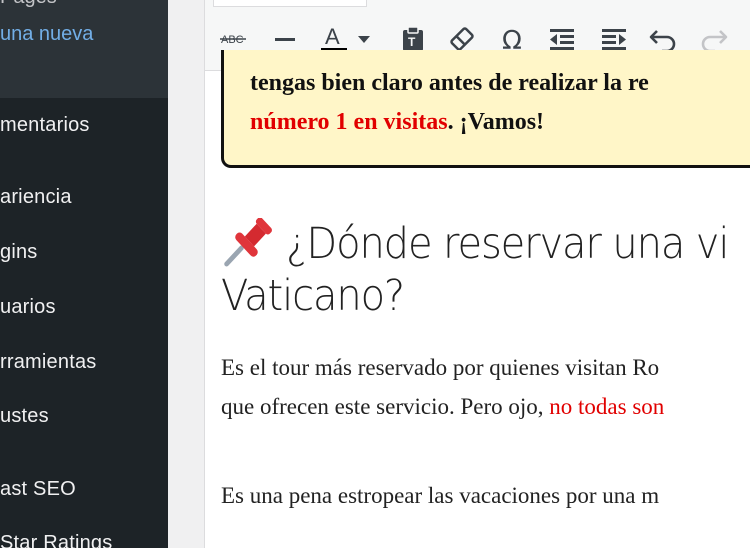 Image resolution: width=750 pixels, height=548 pixels. I want to click on svg-text: T, so click(412, 42).